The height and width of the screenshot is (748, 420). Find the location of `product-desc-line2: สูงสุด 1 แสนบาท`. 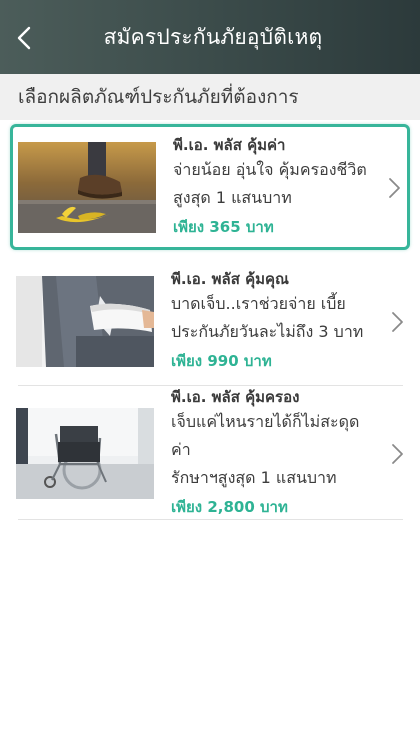

product-desc-line2: สูงสุด 1 แสนบาท is located at coordinates (232, 197).